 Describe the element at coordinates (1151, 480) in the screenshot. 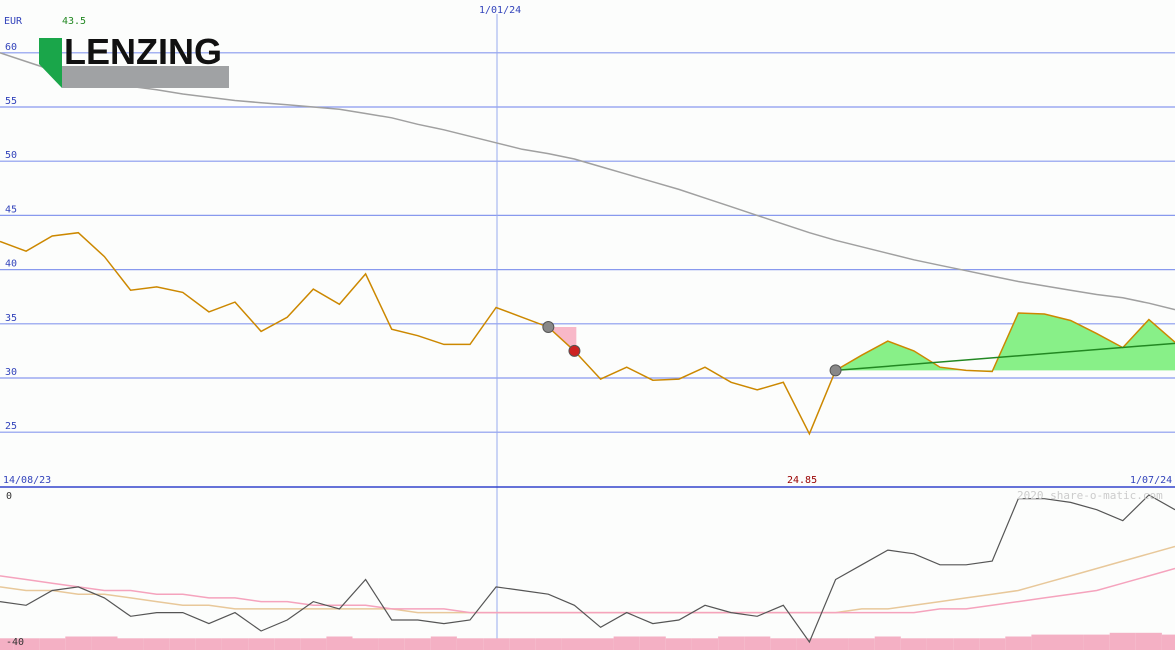

I see `end-date-label: 1/07/24` at that location.